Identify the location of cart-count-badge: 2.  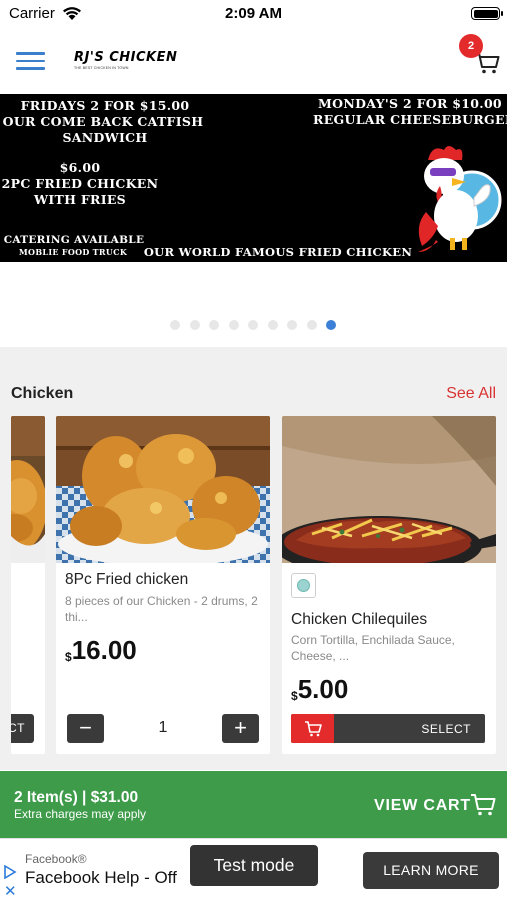
(471, 46).